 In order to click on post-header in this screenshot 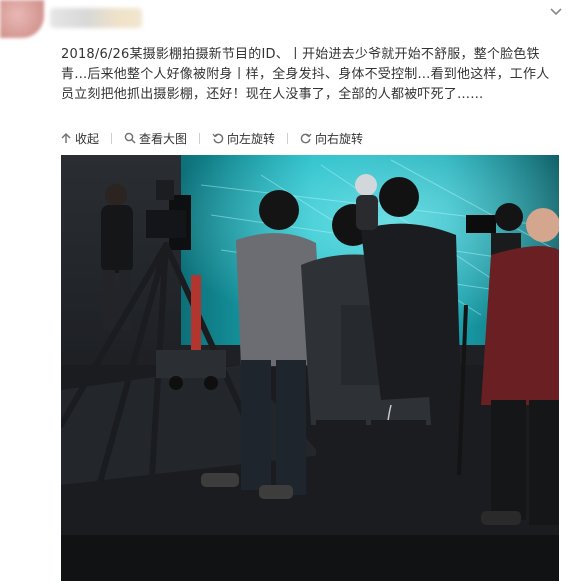, I will do `click(289, 20)`.